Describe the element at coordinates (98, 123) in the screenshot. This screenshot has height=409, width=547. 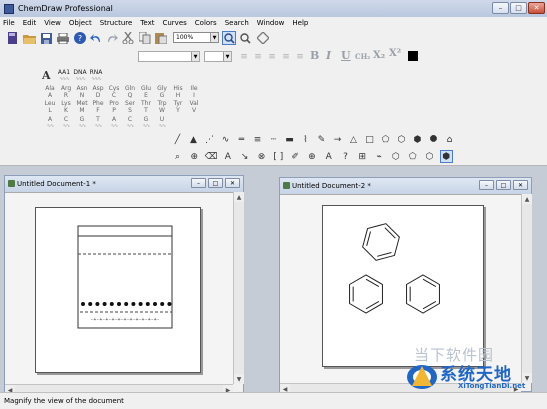
I see `template-toolbar.nucleotides-3: T ∿∿` at that location.